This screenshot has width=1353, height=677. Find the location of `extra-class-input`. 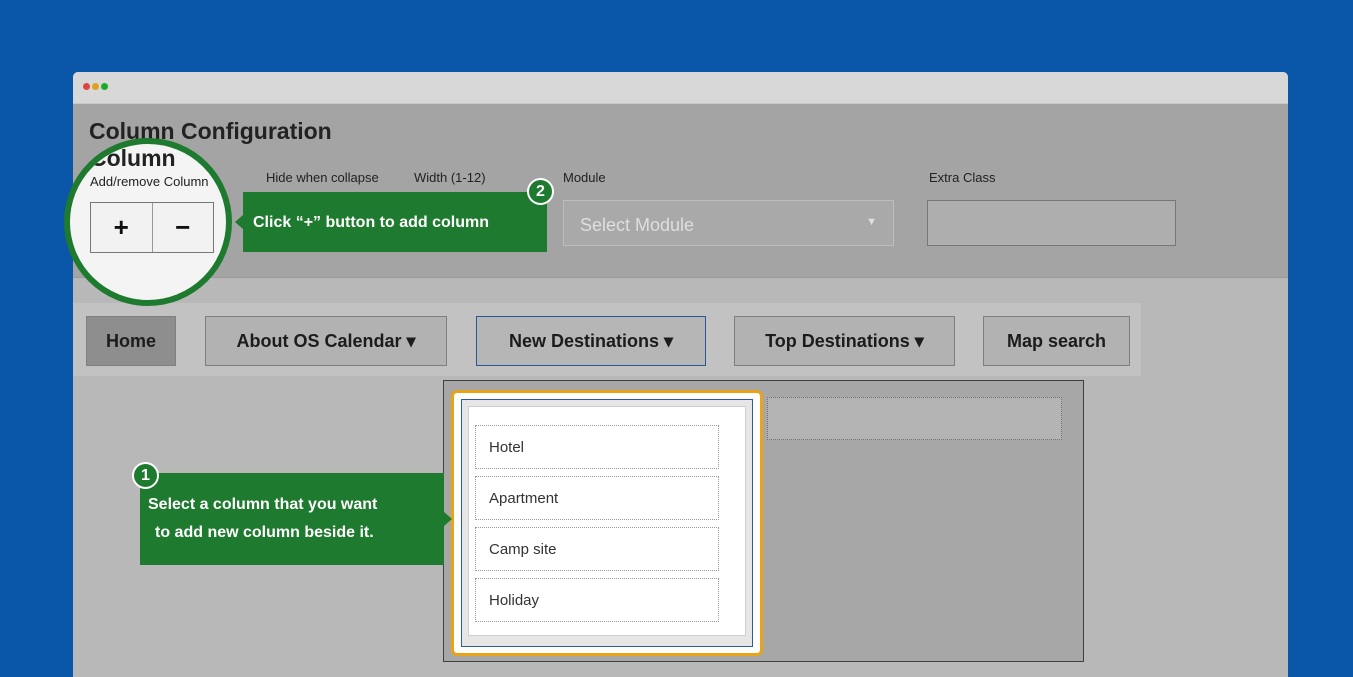

extra-class-input is located at coordinates (1051, 223).